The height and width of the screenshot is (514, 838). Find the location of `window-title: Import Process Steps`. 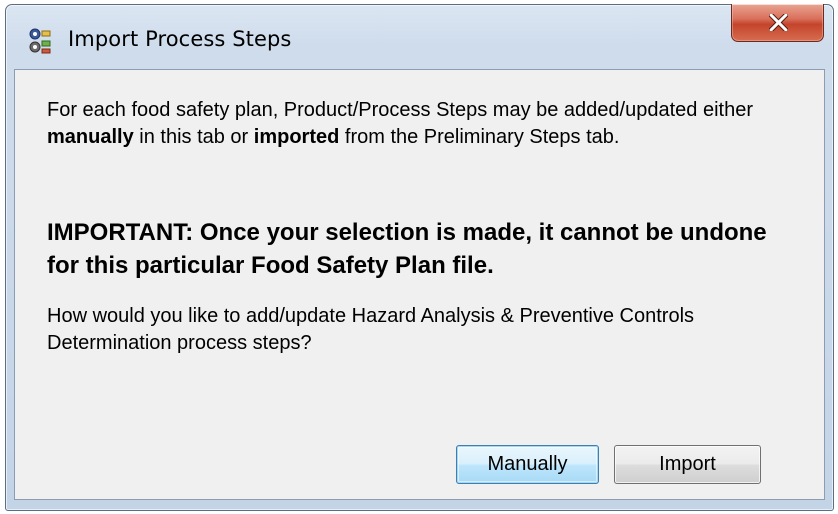

window-title: Import Process Steps is located at coordinates (180, 39).